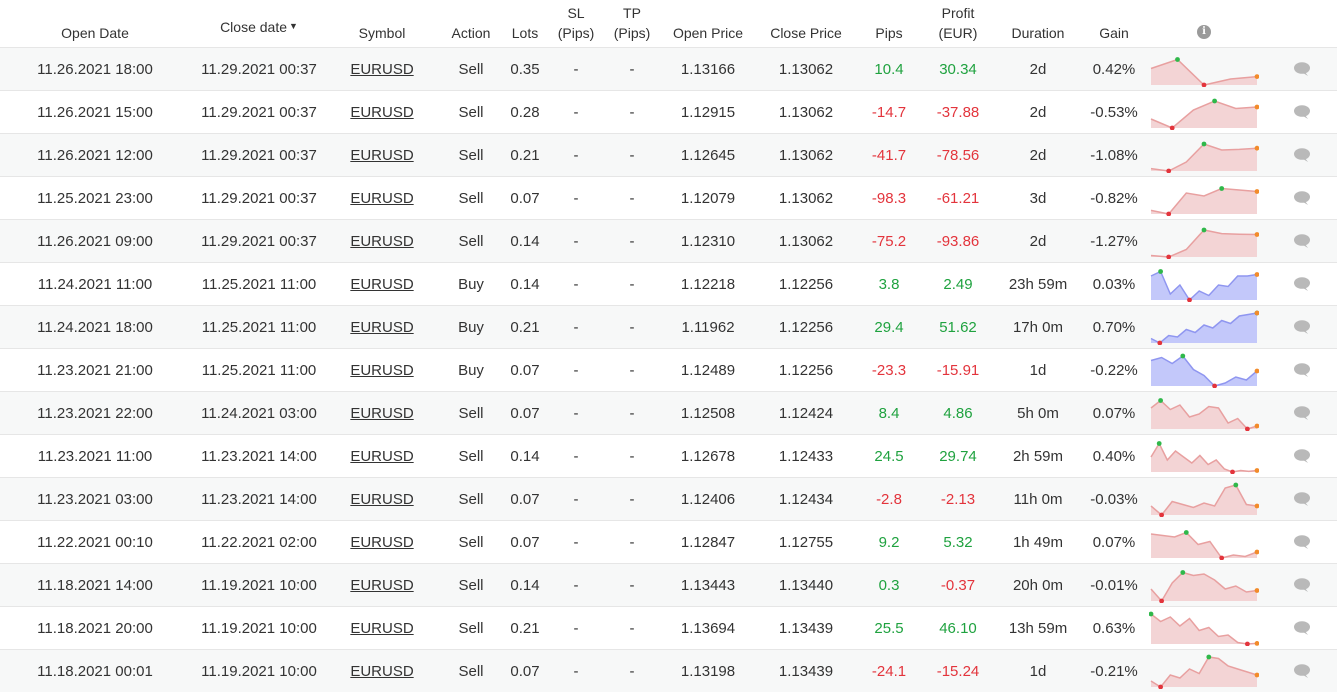 This screenshot has width=1337, height=692. What do you see at coordinates (806, 585) in the screenshot?
I see `cell-close-price-value: 1.13440` at bounding box center [806, 585].